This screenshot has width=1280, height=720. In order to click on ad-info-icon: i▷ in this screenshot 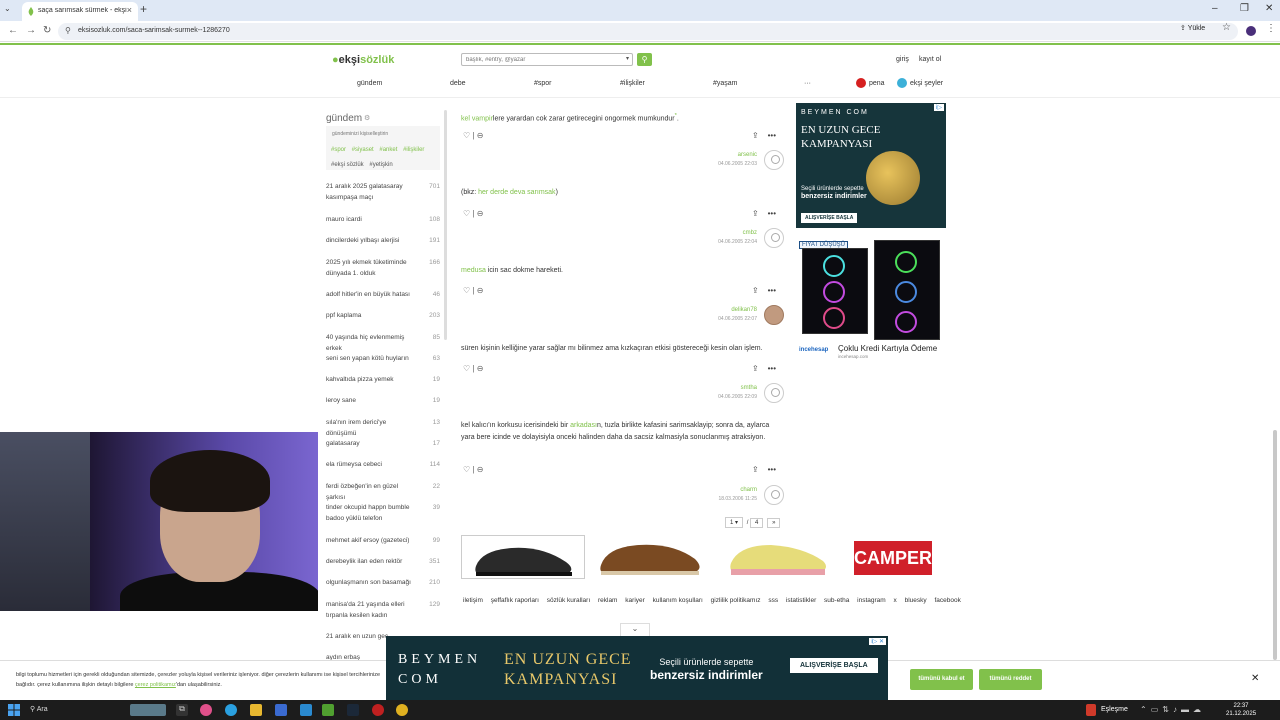, I will do `click(939, 107)`.